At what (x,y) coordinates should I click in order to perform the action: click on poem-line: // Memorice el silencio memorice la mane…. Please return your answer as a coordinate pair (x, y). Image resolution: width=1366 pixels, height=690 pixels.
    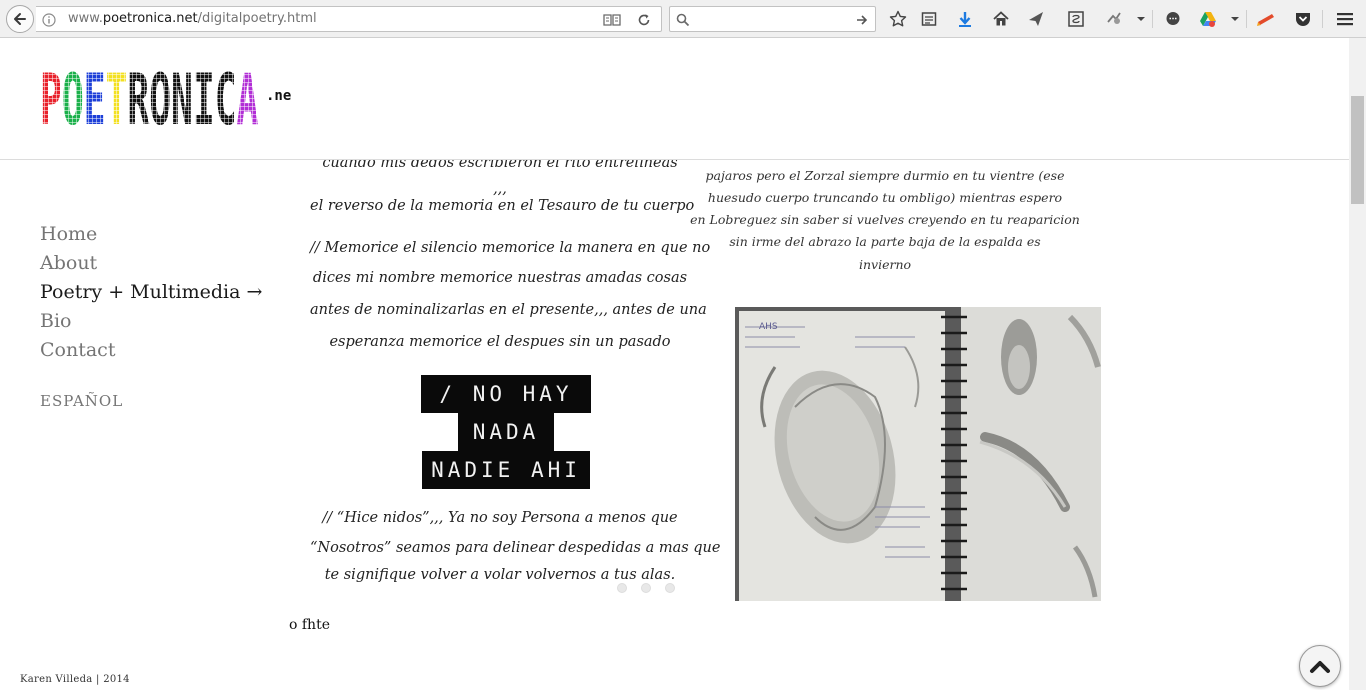
    Looking at the image, I should click on (510, 248).